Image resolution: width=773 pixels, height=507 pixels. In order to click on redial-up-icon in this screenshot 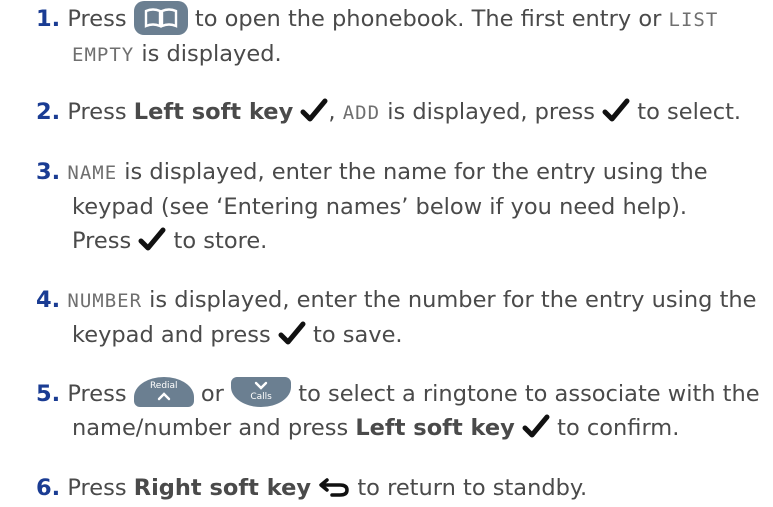, I will do `click(163, 395)`.